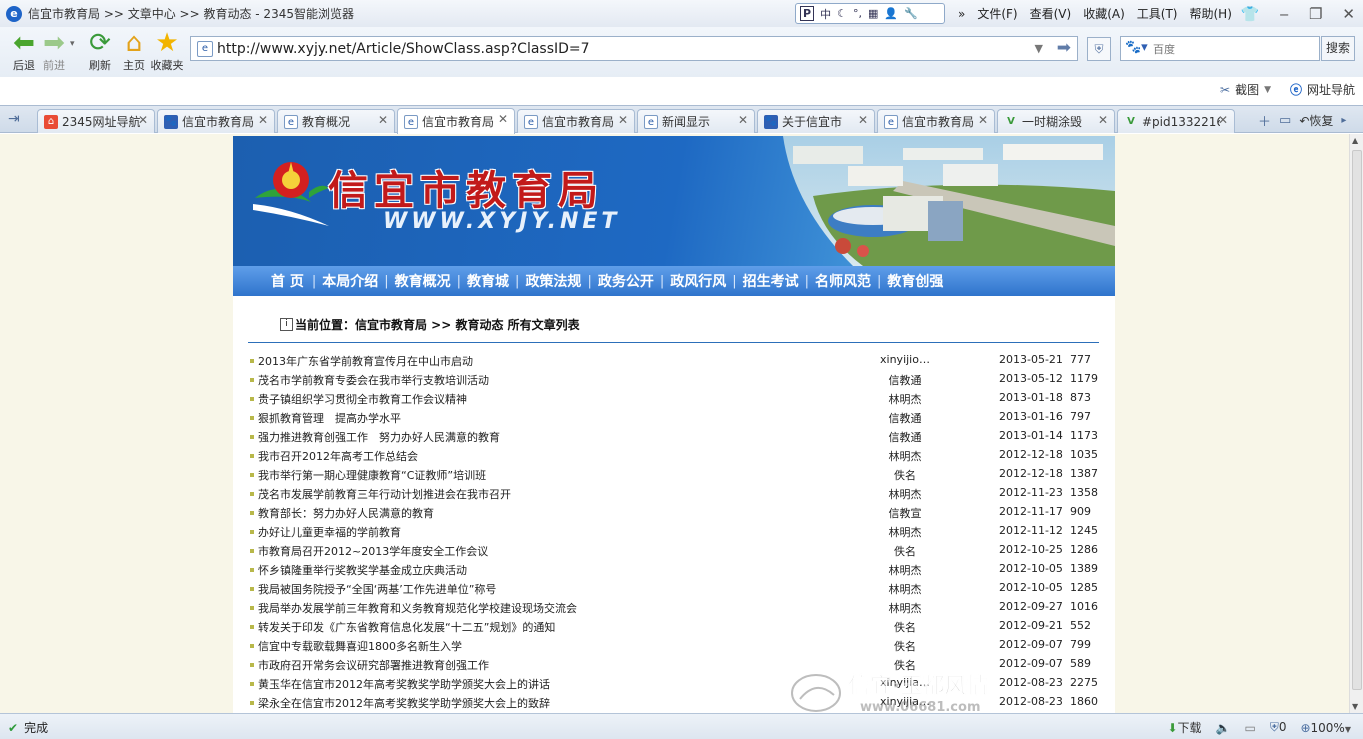  Describe the element at coordinates (423, 281) in the screenshot. I see `nav-education-overview: 教育概况` at that location.